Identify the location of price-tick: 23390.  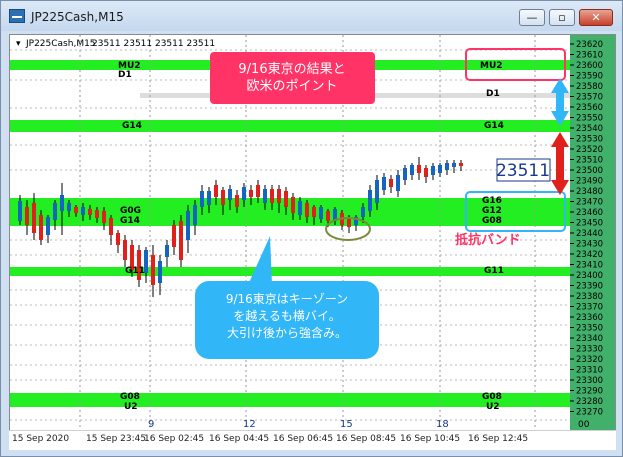
(589, 287).